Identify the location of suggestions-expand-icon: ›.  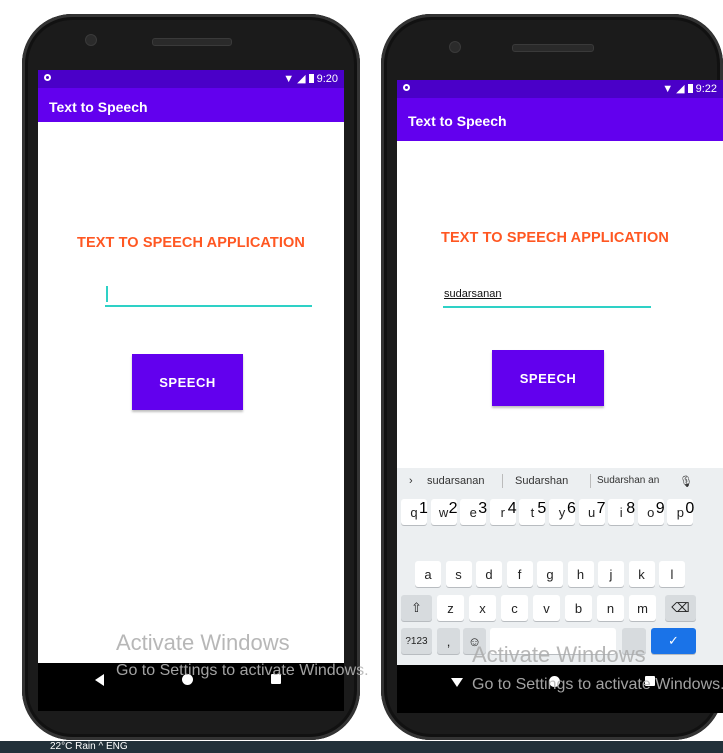
(411, 481).